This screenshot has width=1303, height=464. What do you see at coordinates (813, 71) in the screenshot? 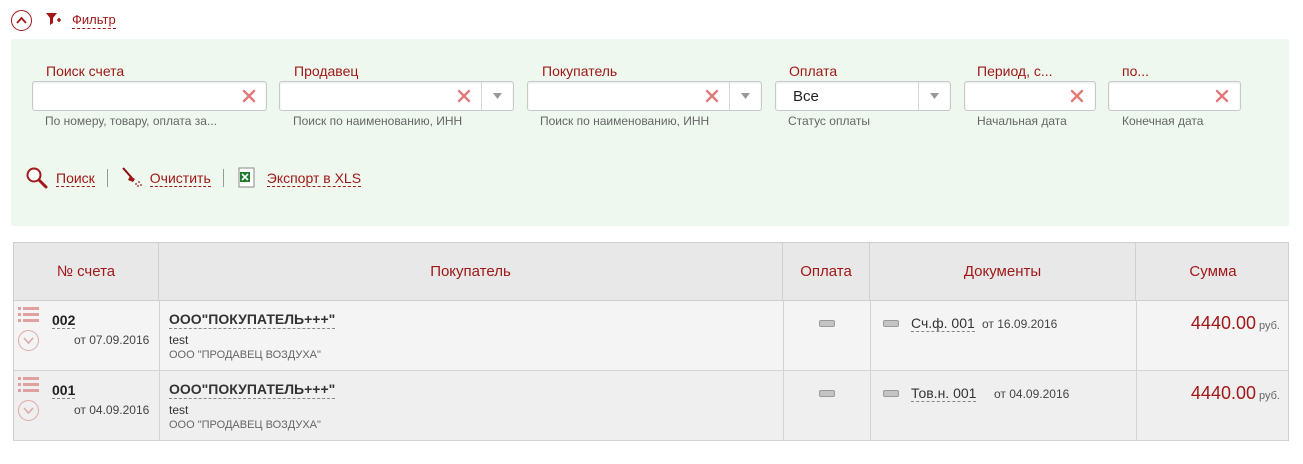
I see `payment-label: Оплата` at bounding box center [813, 71].